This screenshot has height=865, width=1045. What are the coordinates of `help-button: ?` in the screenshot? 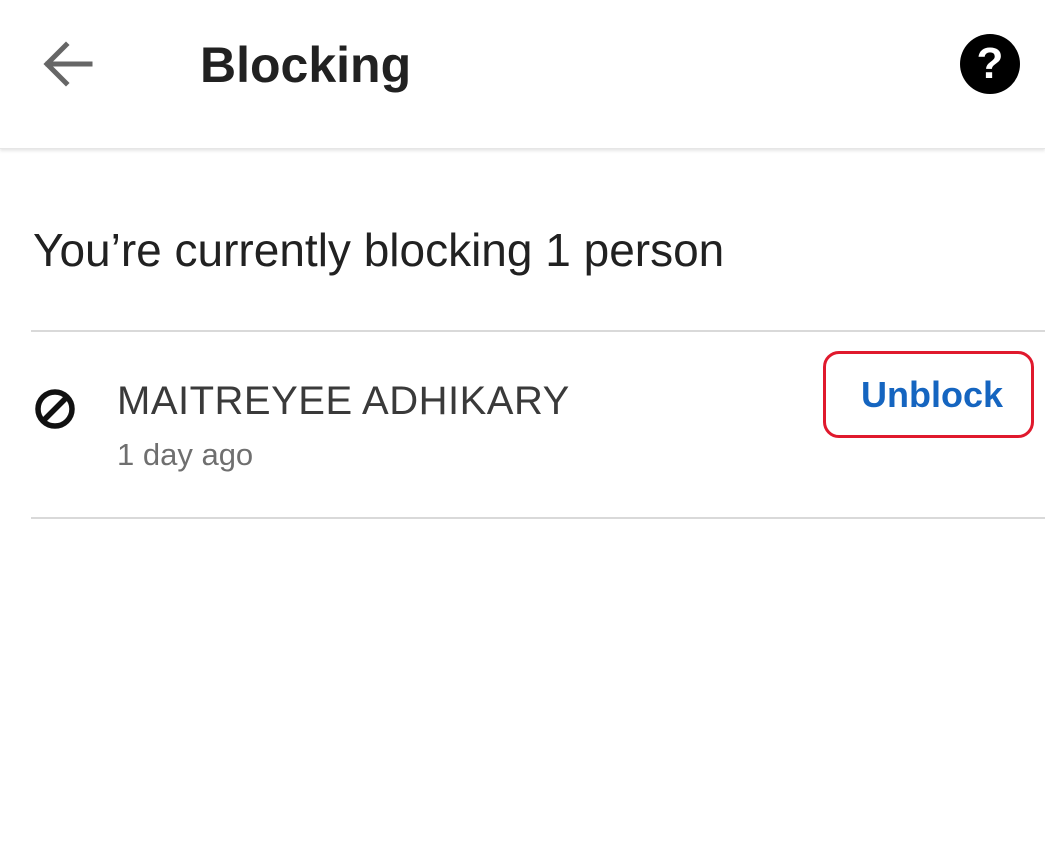 It's located at (990, 64).